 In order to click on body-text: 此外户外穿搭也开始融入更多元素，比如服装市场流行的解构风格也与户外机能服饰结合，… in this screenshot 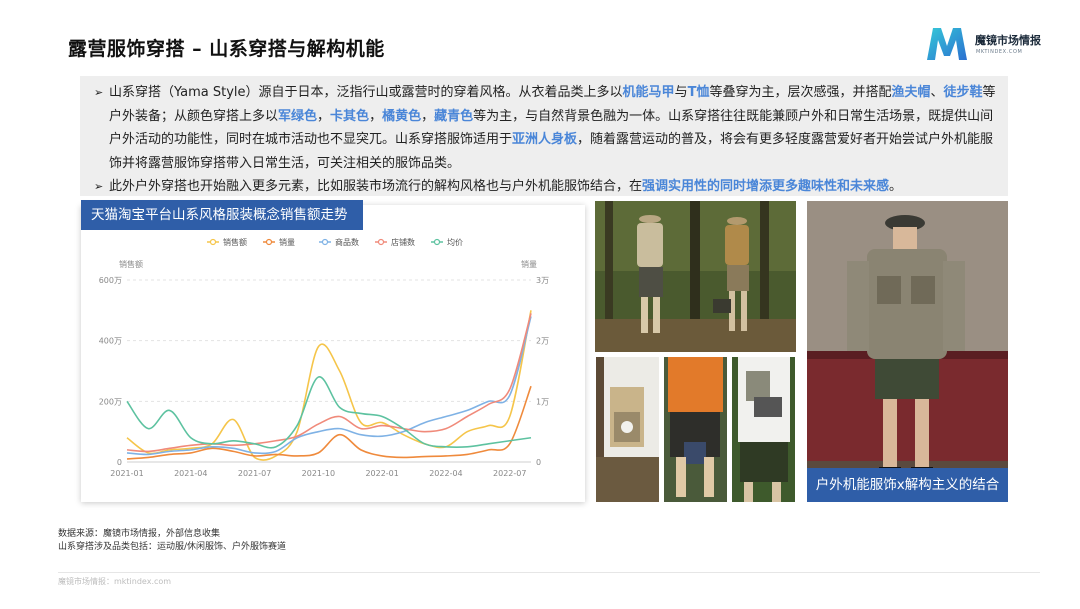, I will do `click(376, 186)`.